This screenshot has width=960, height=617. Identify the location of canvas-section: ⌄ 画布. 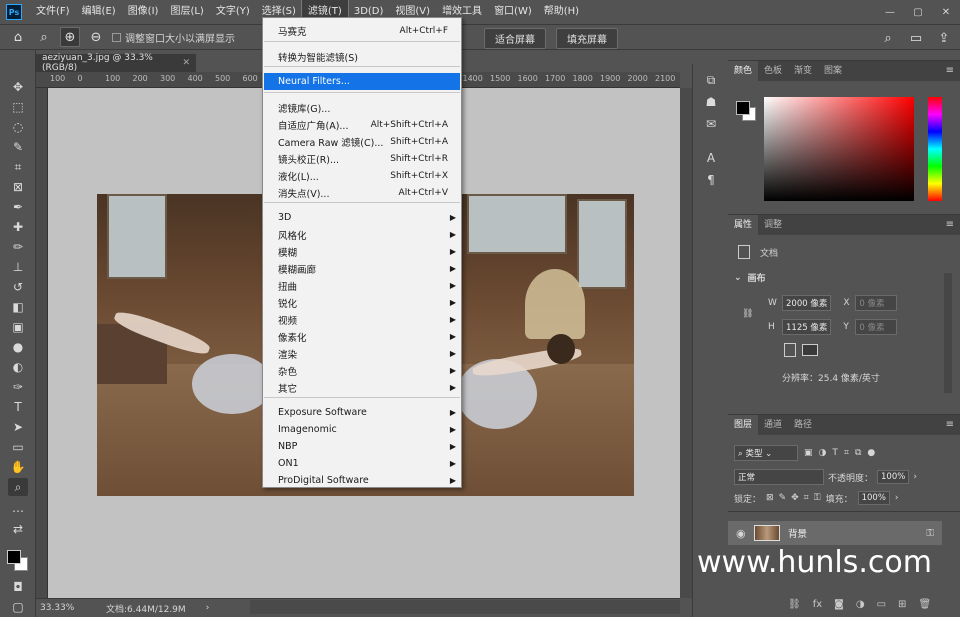
(750, 278).